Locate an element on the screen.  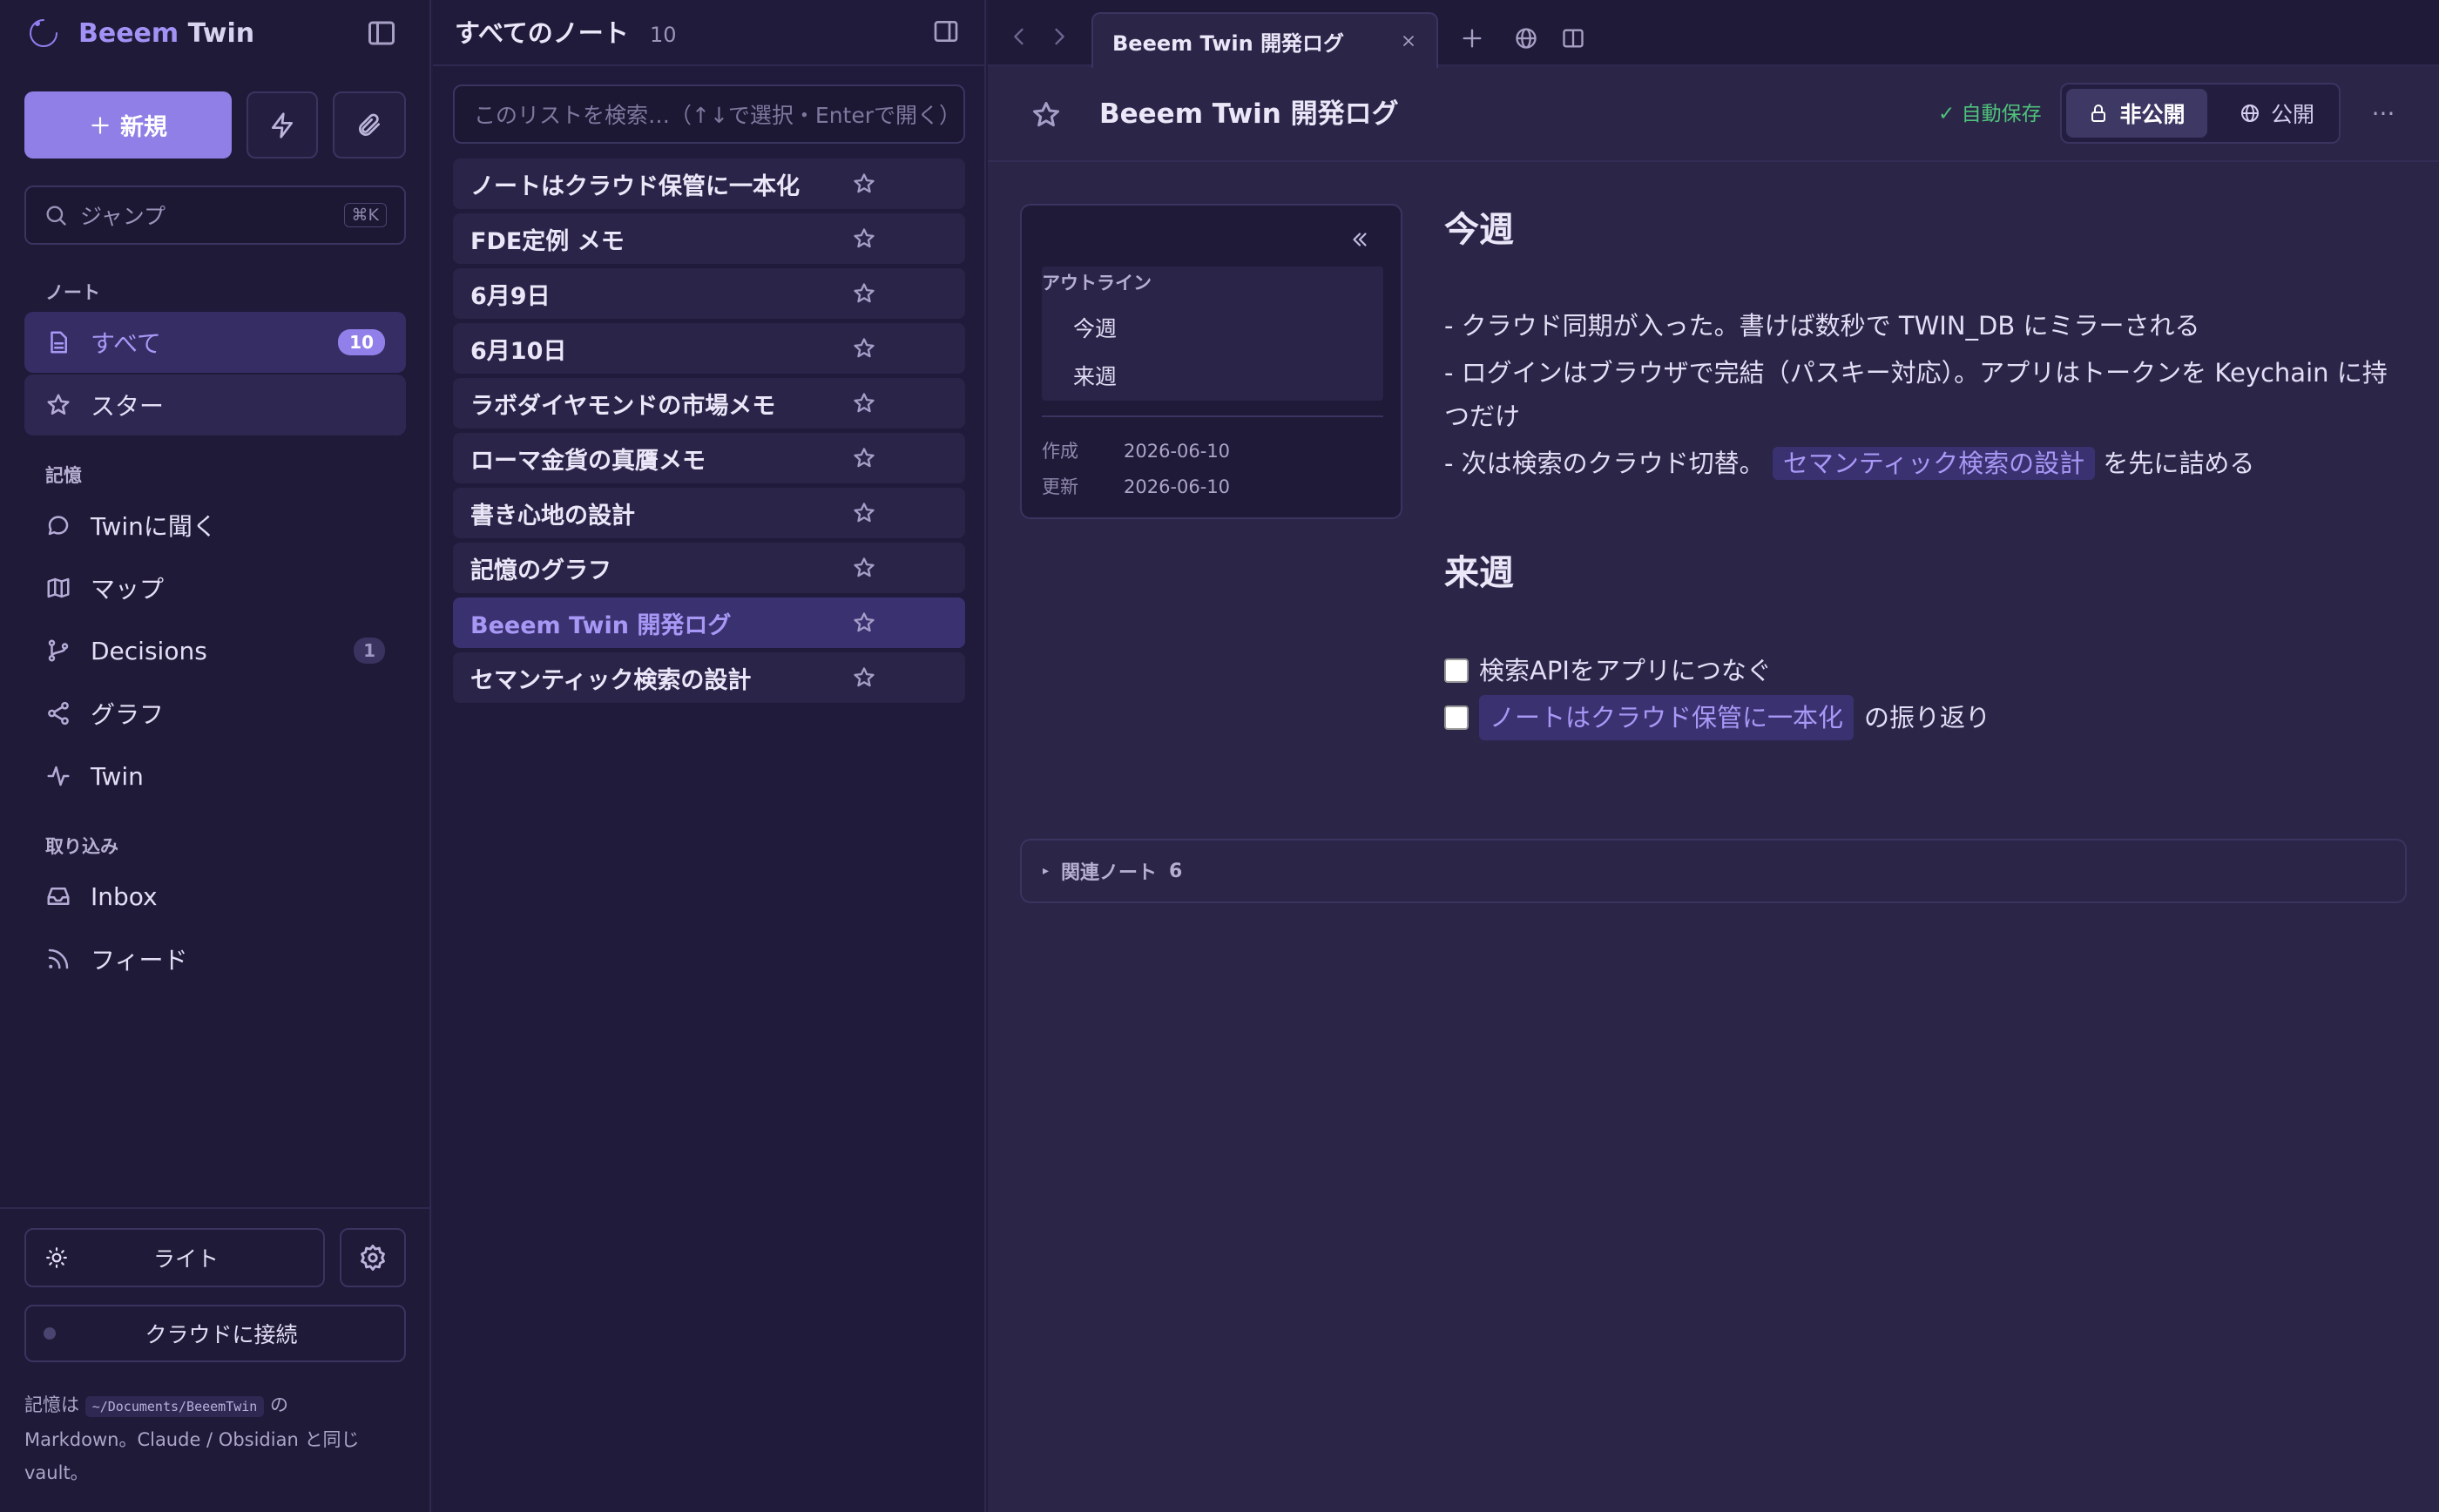
section-label-import: 取り込み is located at coordinates (81, 846).